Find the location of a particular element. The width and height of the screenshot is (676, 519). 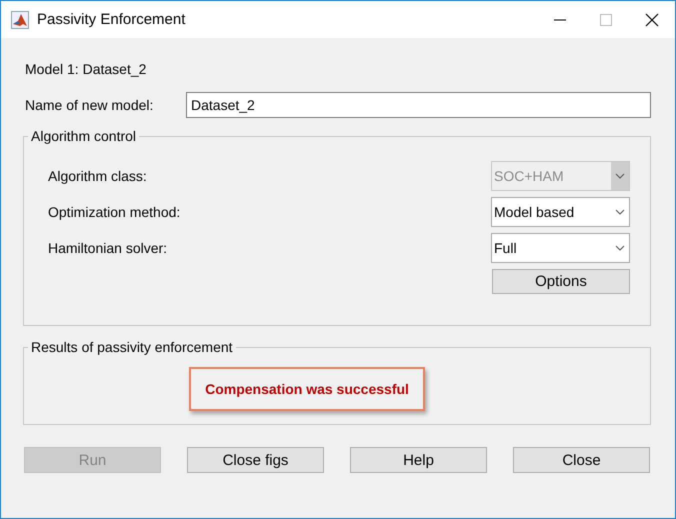

group-title: Algorithm control is located at coordinates (84, 136).